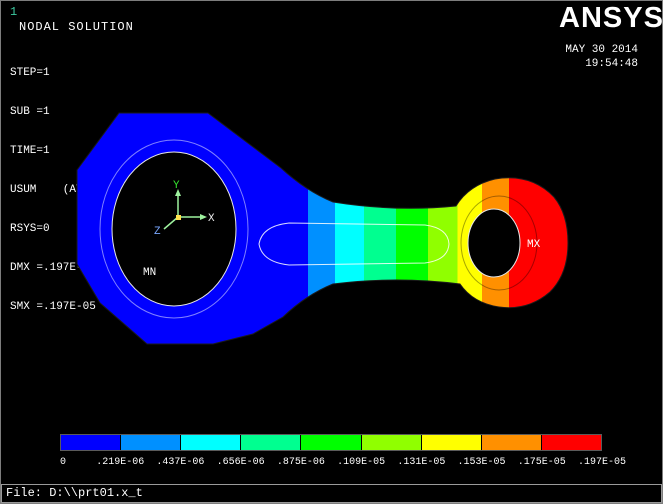 The image size is (663, 504). I want to click on max-node-label: MX, so click(534, 245).